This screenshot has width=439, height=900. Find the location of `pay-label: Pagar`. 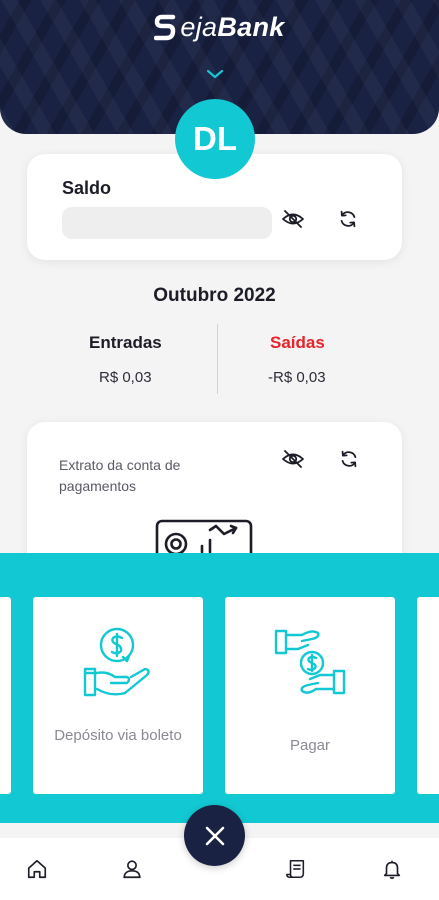

pay-label: Pagar is located at coordinates (310, 745).